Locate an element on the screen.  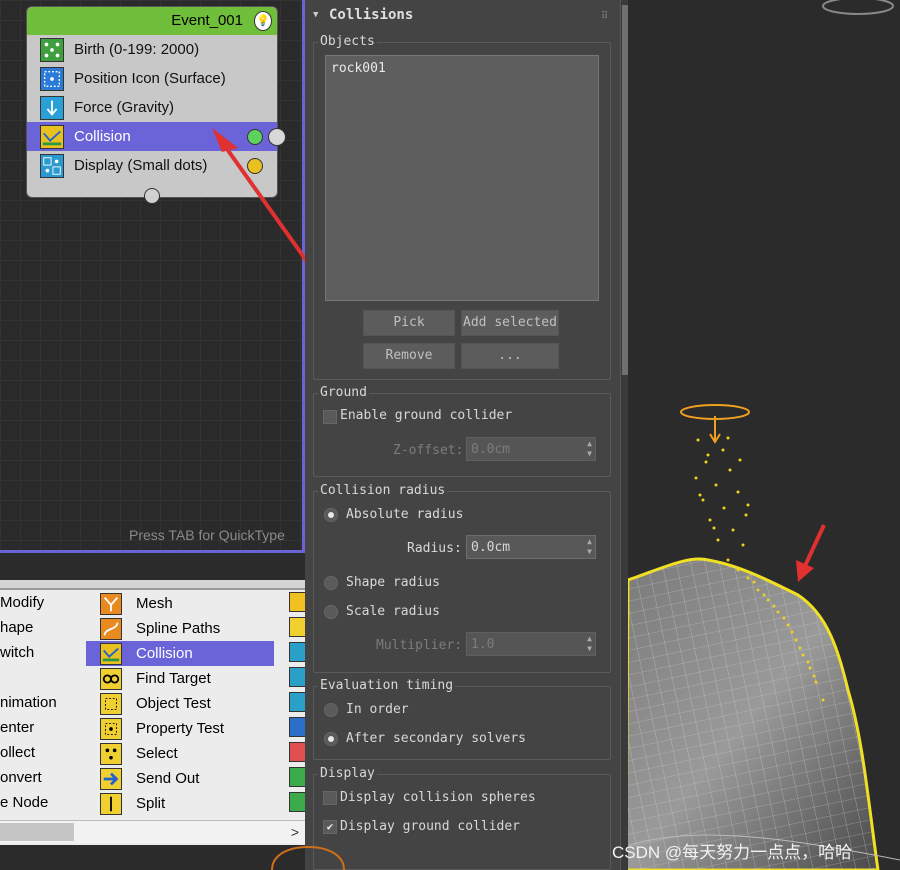
depot-left-item: nimation is located at coordinates (28, 702).